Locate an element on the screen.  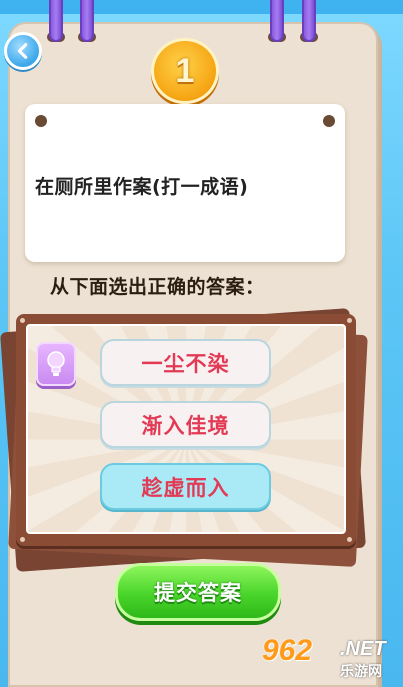
site-watermark: 962 .NET 乐游网 is located at coordinates (332, 659).